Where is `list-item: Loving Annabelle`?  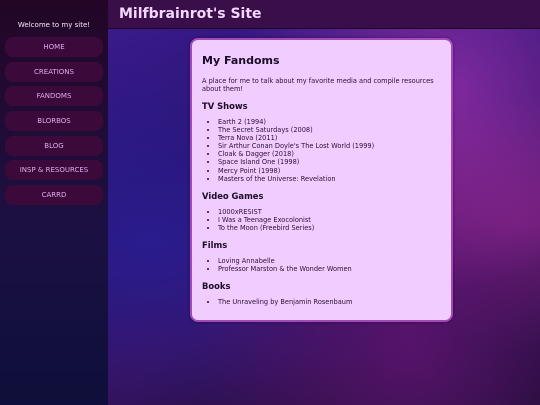 list-item: Loving Annabelle is located at coordinates (329, 261).